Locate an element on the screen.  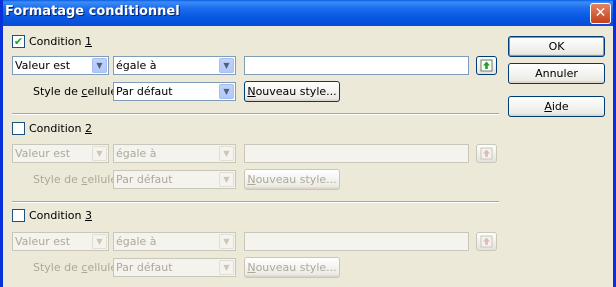
condition-3-toggle: Condition 3 is located at coordinates (52, 215).